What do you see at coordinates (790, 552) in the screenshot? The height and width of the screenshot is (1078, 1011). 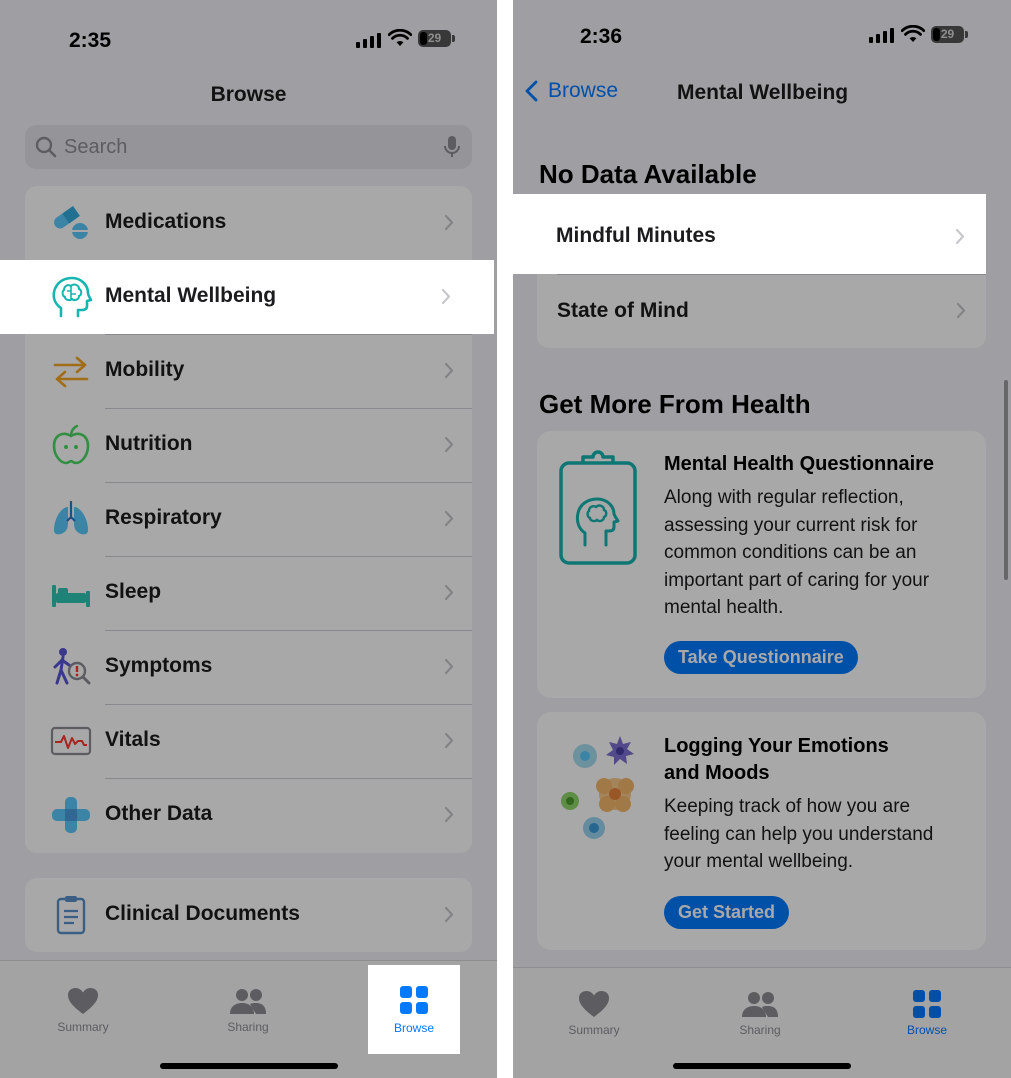 I see `promo-body-line: common conditions can be an` at bounding box center [790, 552].